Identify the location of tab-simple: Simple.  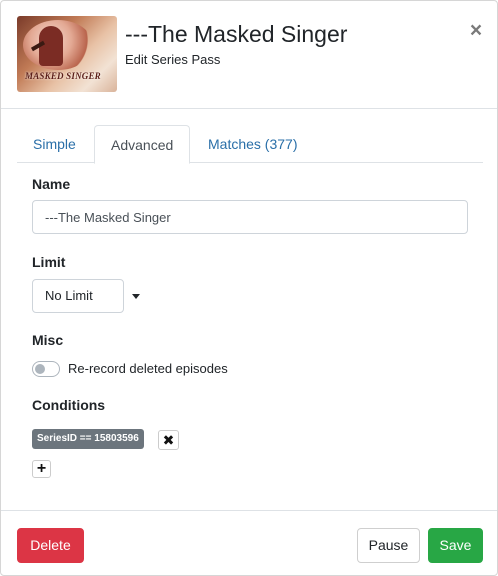
(54, 144).